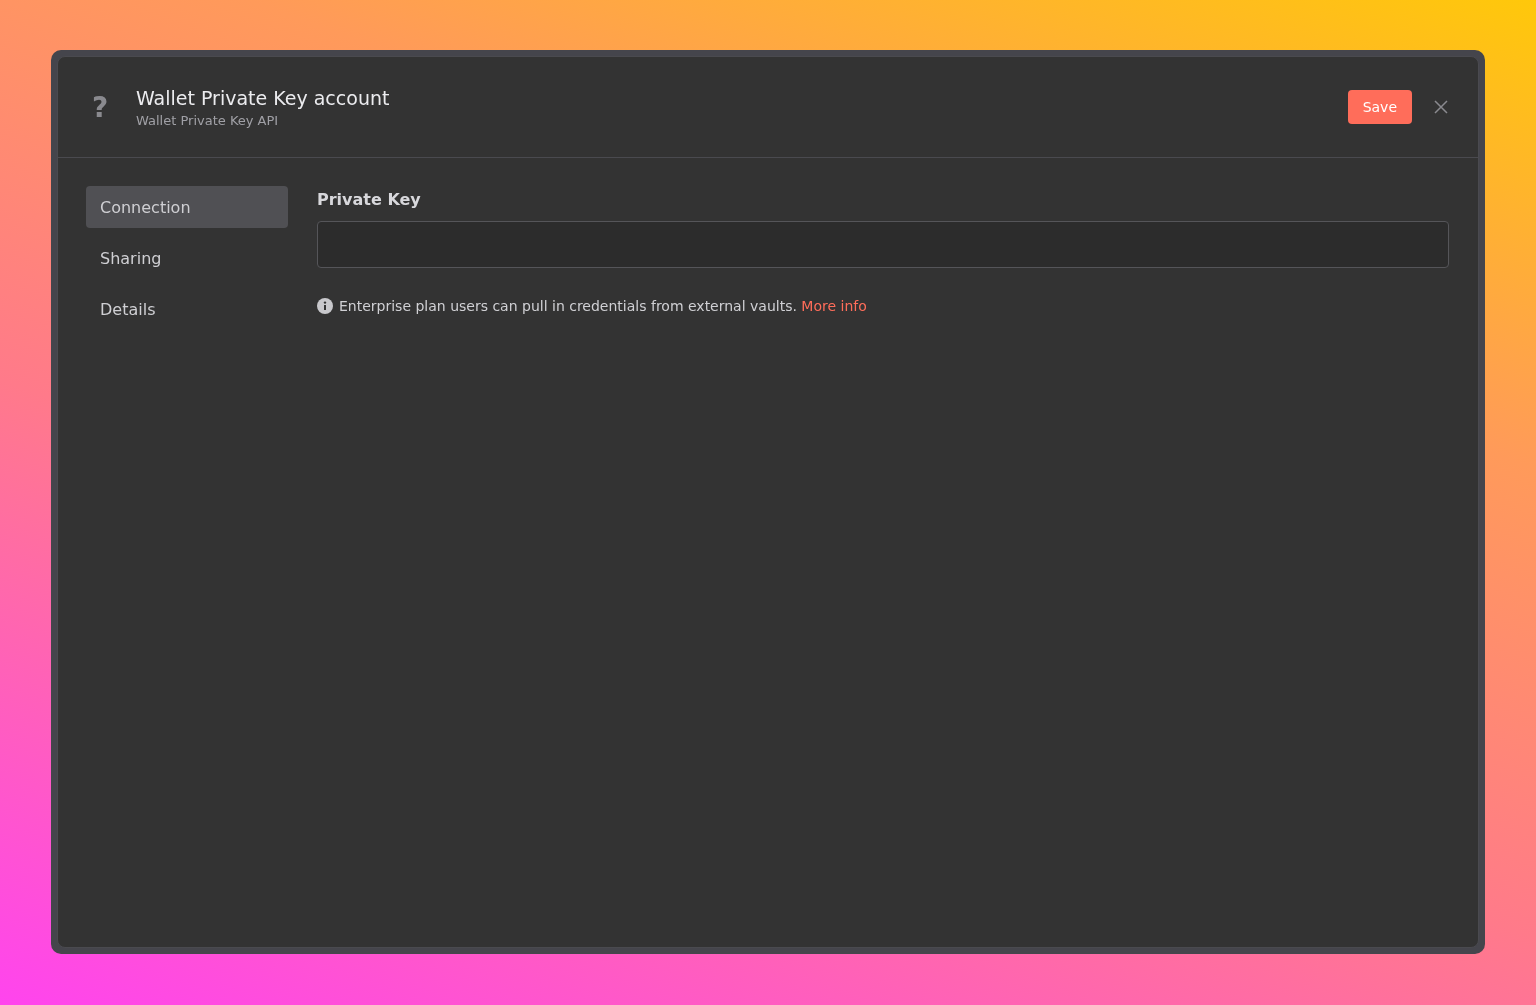 Image resolution: width=1536 pixels, height=1005 pixels. Describe the element at coordinates (208, 120) in the screenshot. I see `modal-subtitle: Wallet Private Key API` at that location.